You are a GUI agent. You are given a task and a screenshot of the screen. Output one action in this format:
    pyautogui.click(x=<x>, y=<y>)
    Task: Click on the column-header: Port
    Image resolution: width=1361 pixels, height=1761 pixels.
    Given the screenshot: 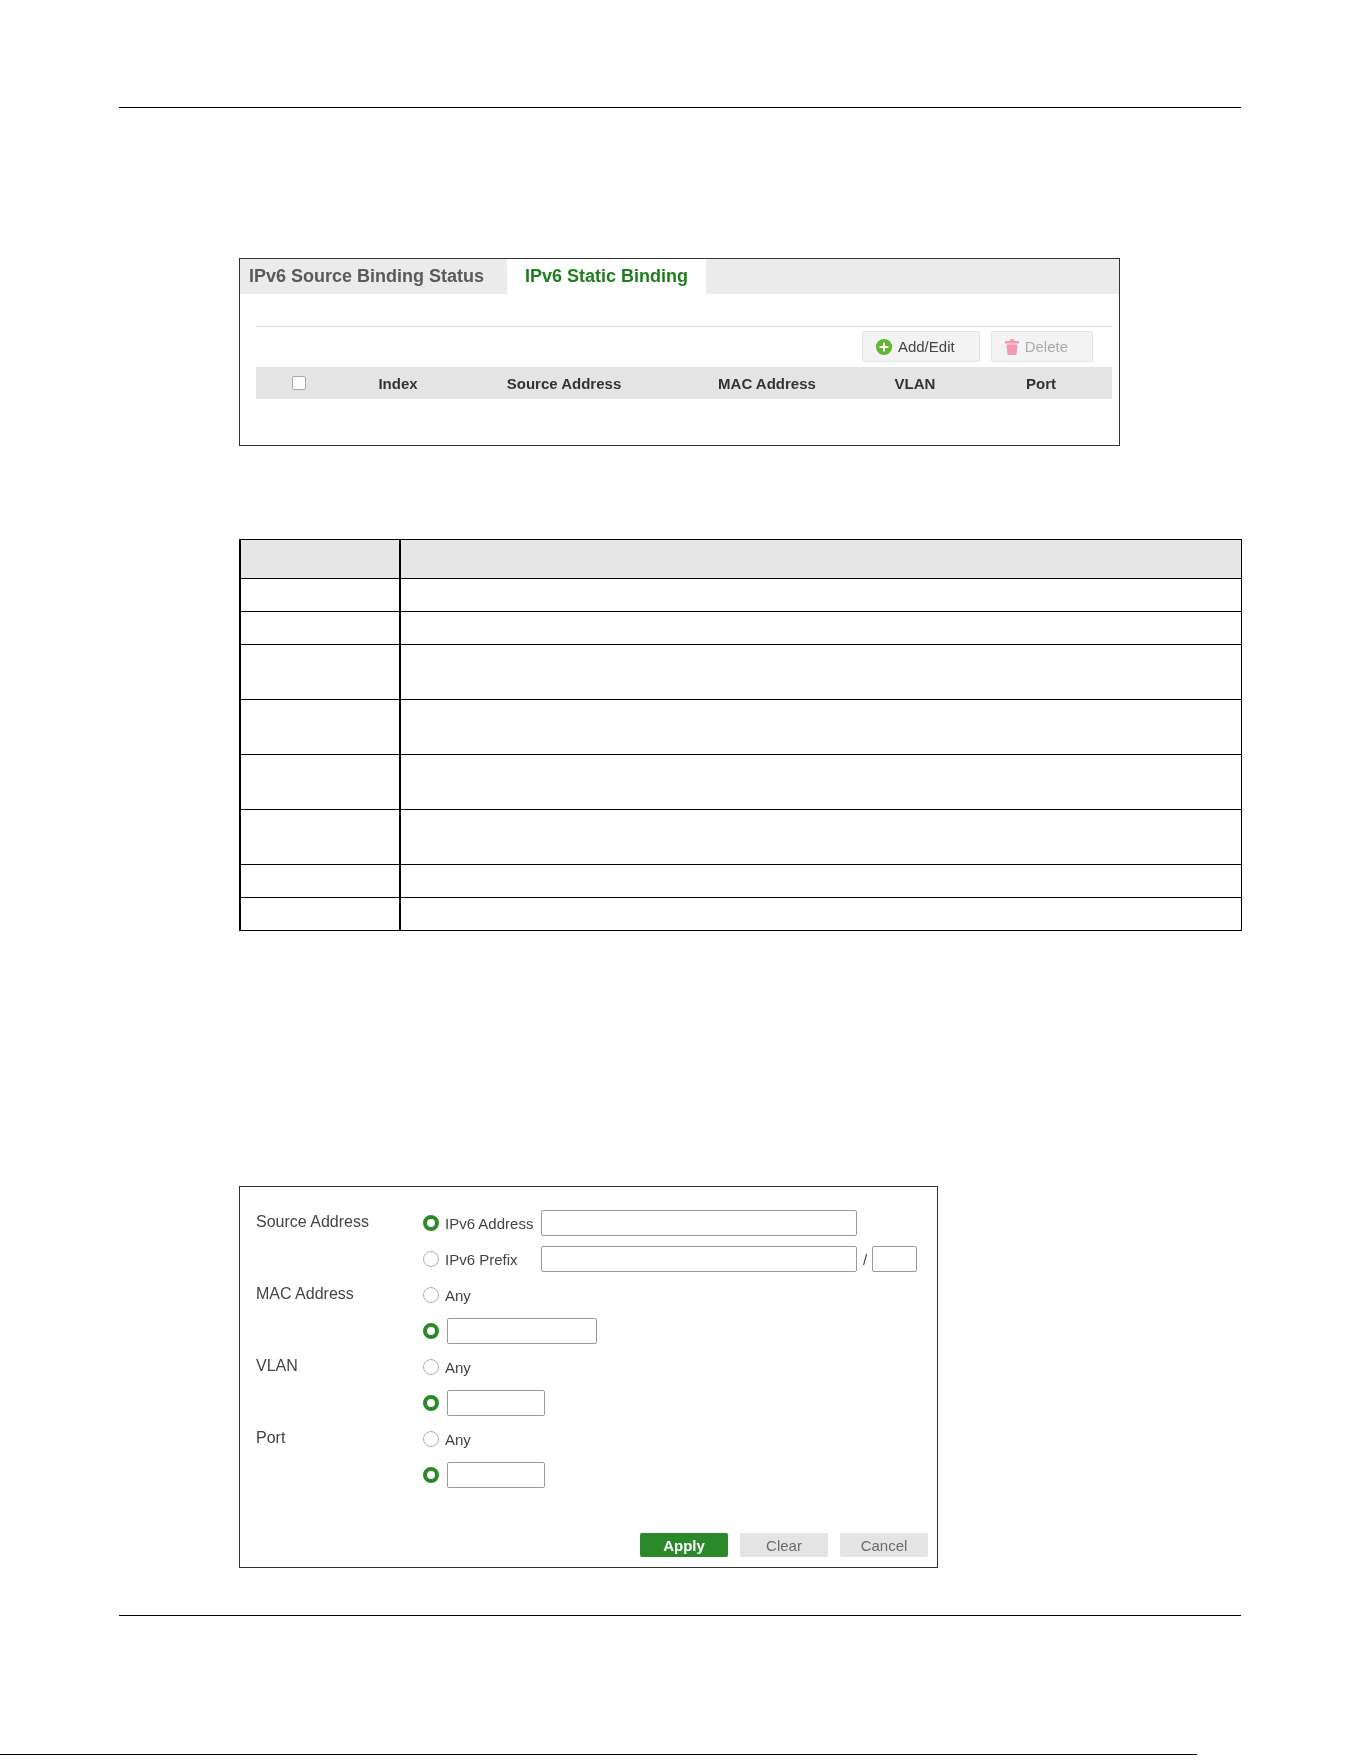 What is the action you would take?
    pyautogui.click(x=1041, y=383)
    